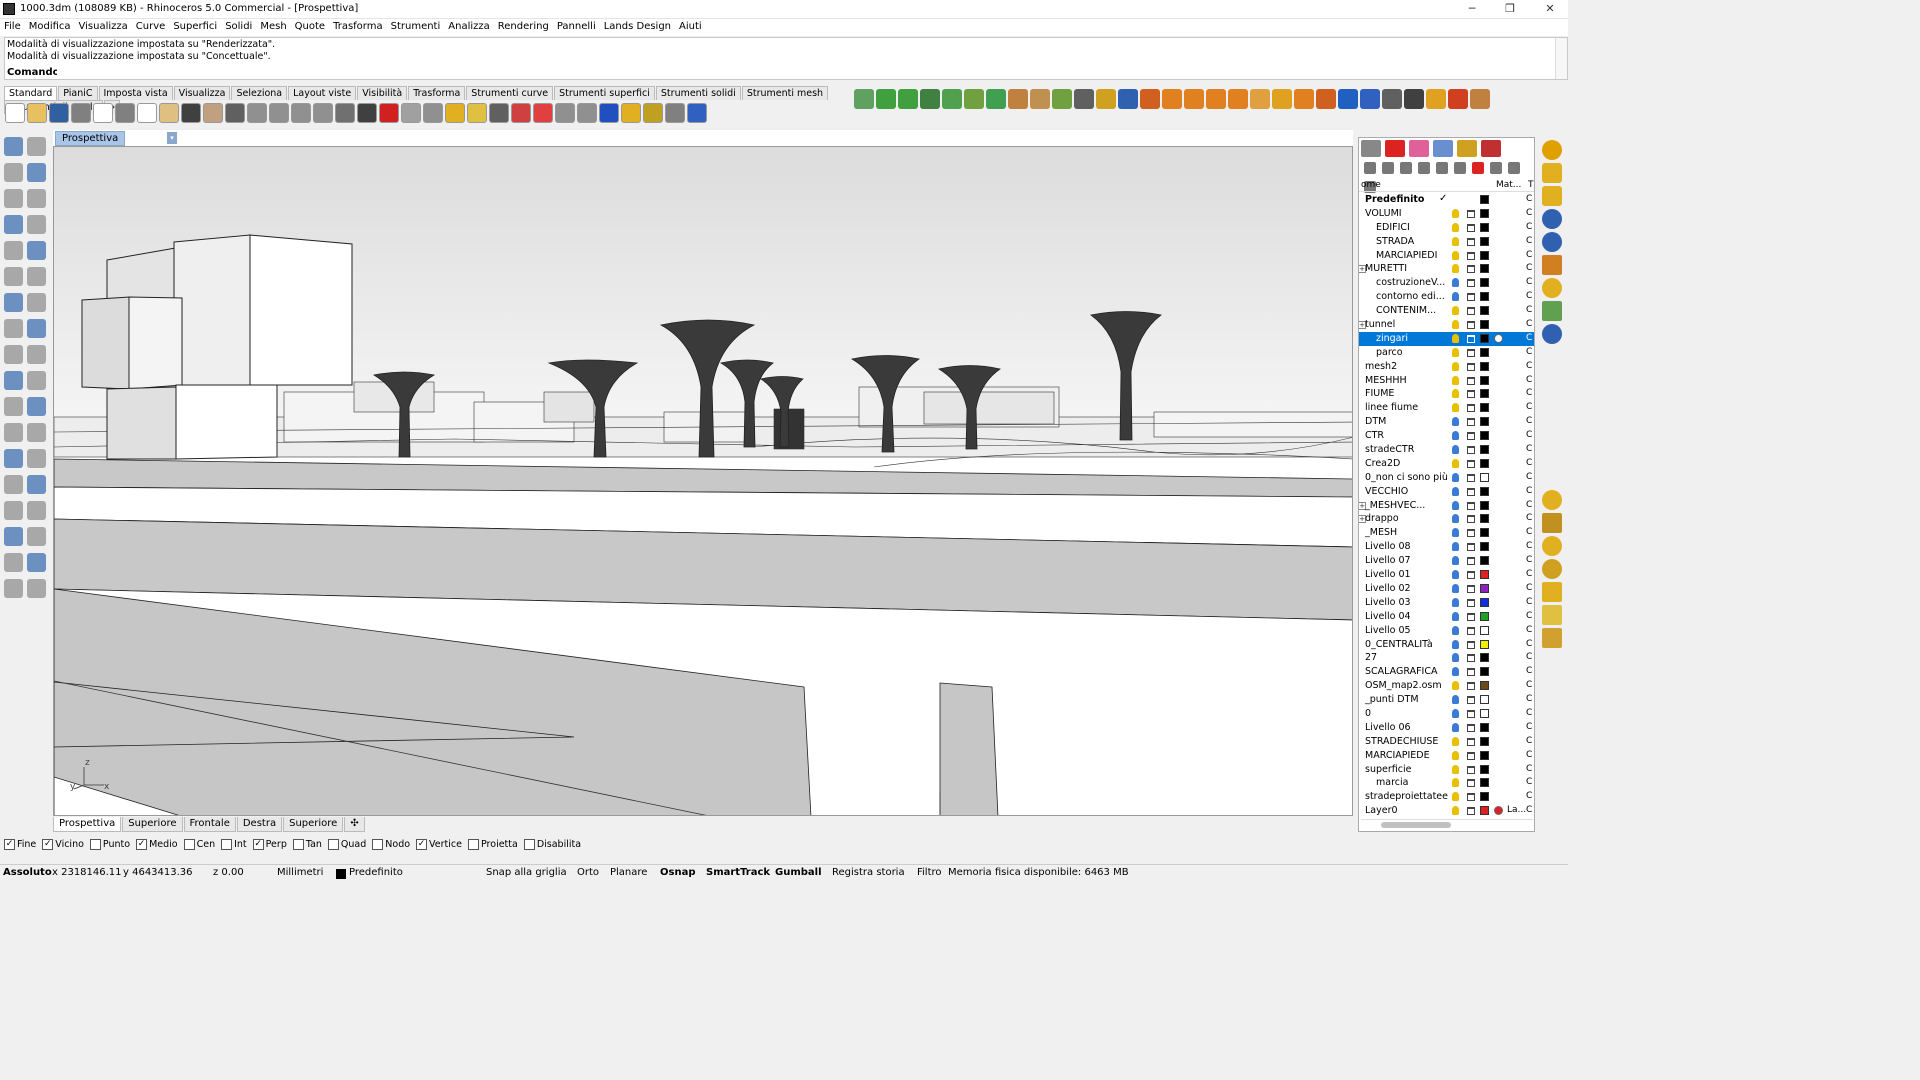 This screenshot has height=1080, width=1920. What do you see at coordinates (1561, 58) in the screenshot?
I see `command-scrollbar` at bounding box center [1561, 58].